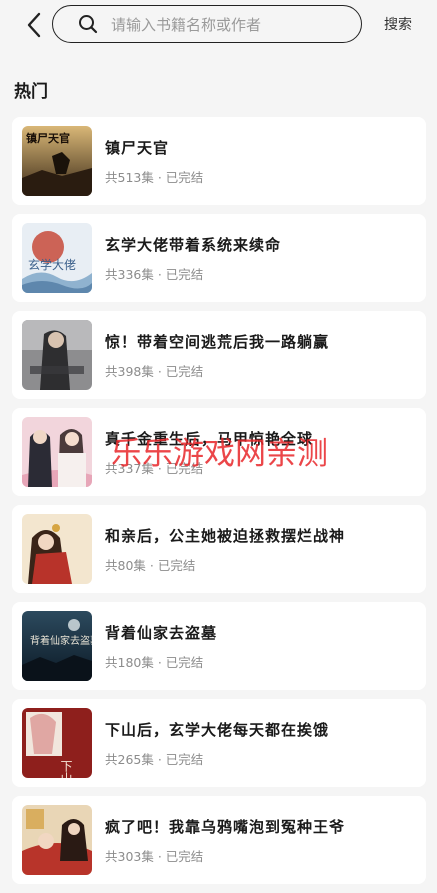 The image size is (437, 893). What do you see at coordinates (161, 633) in the screenshot?
I see `book-title: 背着仙家去盗墓` at bounding box center [161, 633].